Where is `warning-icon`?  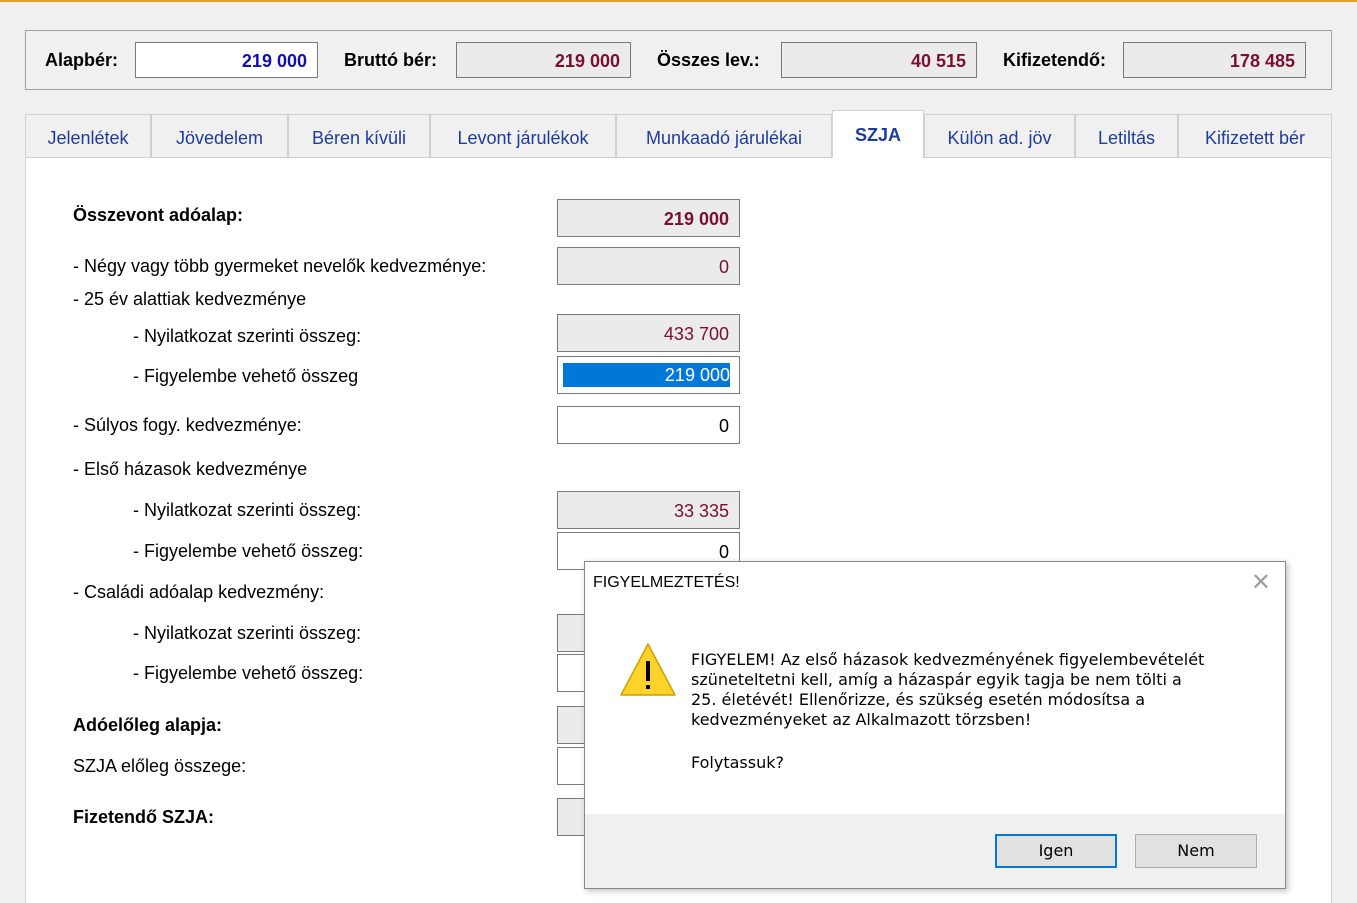
warning-icon is located at coordinates (648, 669).